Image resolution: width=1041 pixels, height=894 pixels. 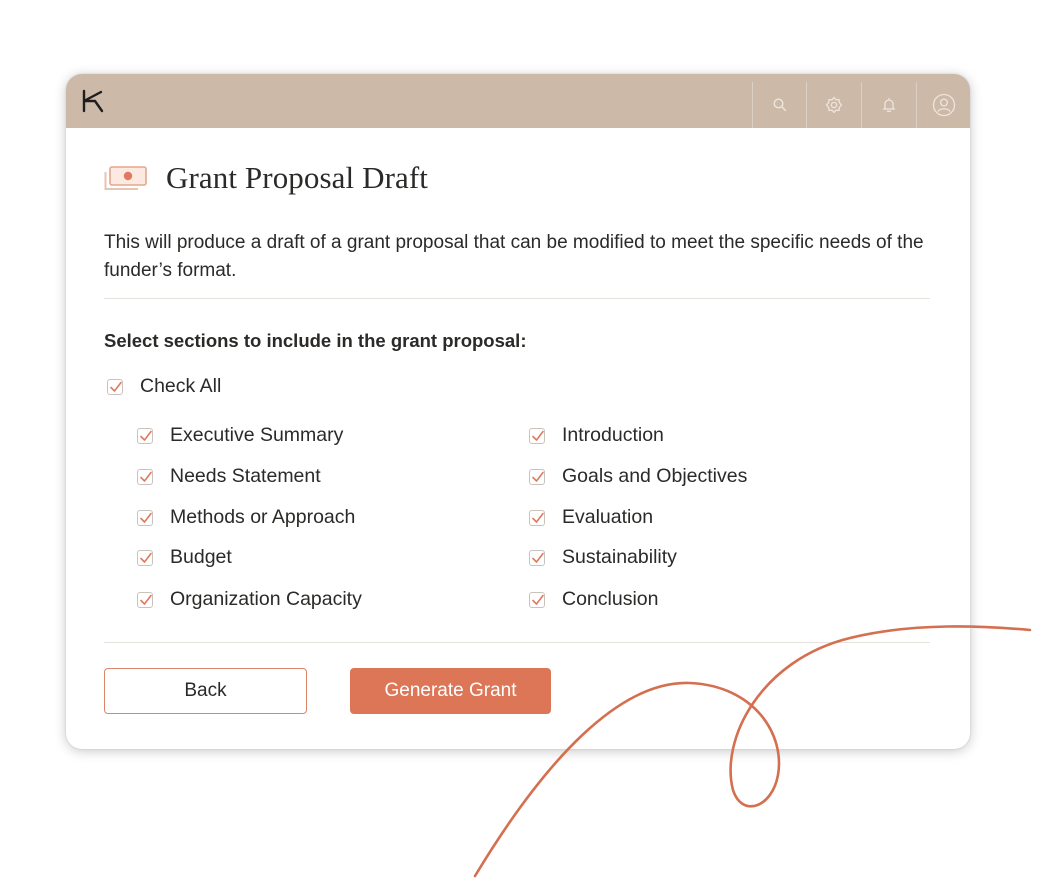 I want to click on money-icon, so click(x=125, y=178).